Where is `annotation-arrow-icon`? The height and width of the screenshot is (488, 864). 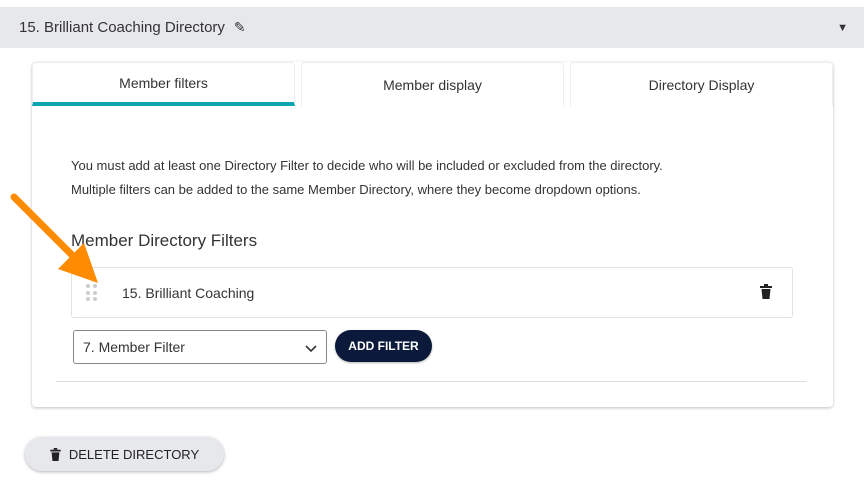 annotation-arrow-icon is located at coordinates (54, 238).